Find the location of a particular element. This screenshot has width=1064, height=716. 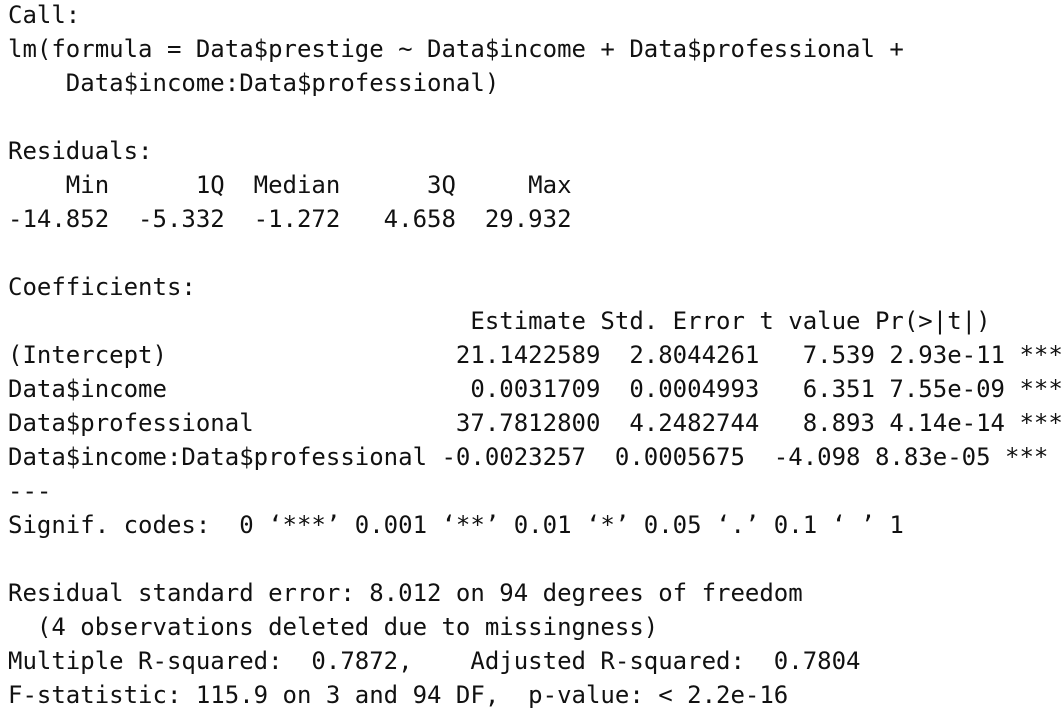

residuals-heading: Residuals: is located at coordinates (80, 151).